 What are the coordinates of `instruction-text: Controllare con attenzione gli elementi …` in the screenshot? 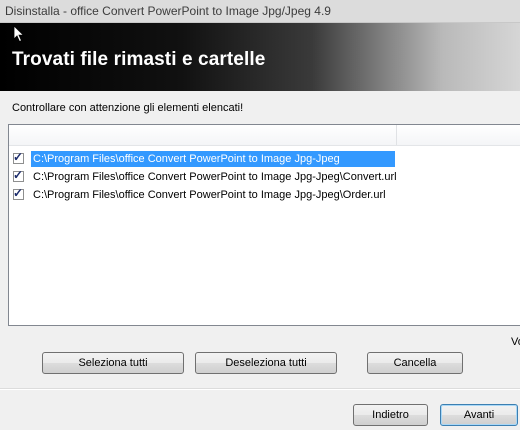 It's located at (128, 108).